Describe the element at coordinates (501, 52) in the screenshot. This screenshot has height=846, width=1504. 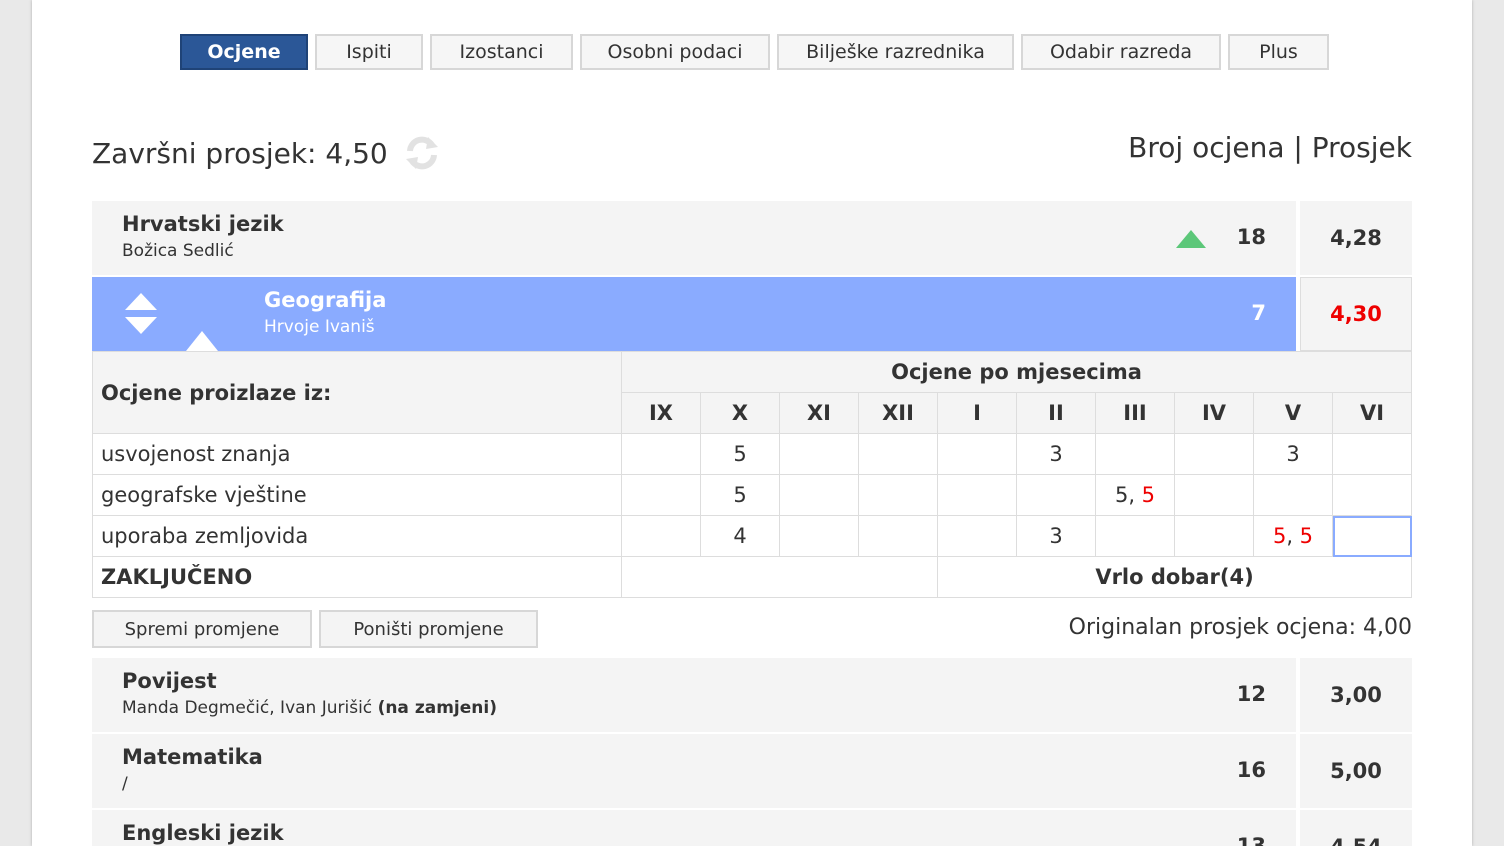
I see `tab-izostanci: Izostanci` at that location.